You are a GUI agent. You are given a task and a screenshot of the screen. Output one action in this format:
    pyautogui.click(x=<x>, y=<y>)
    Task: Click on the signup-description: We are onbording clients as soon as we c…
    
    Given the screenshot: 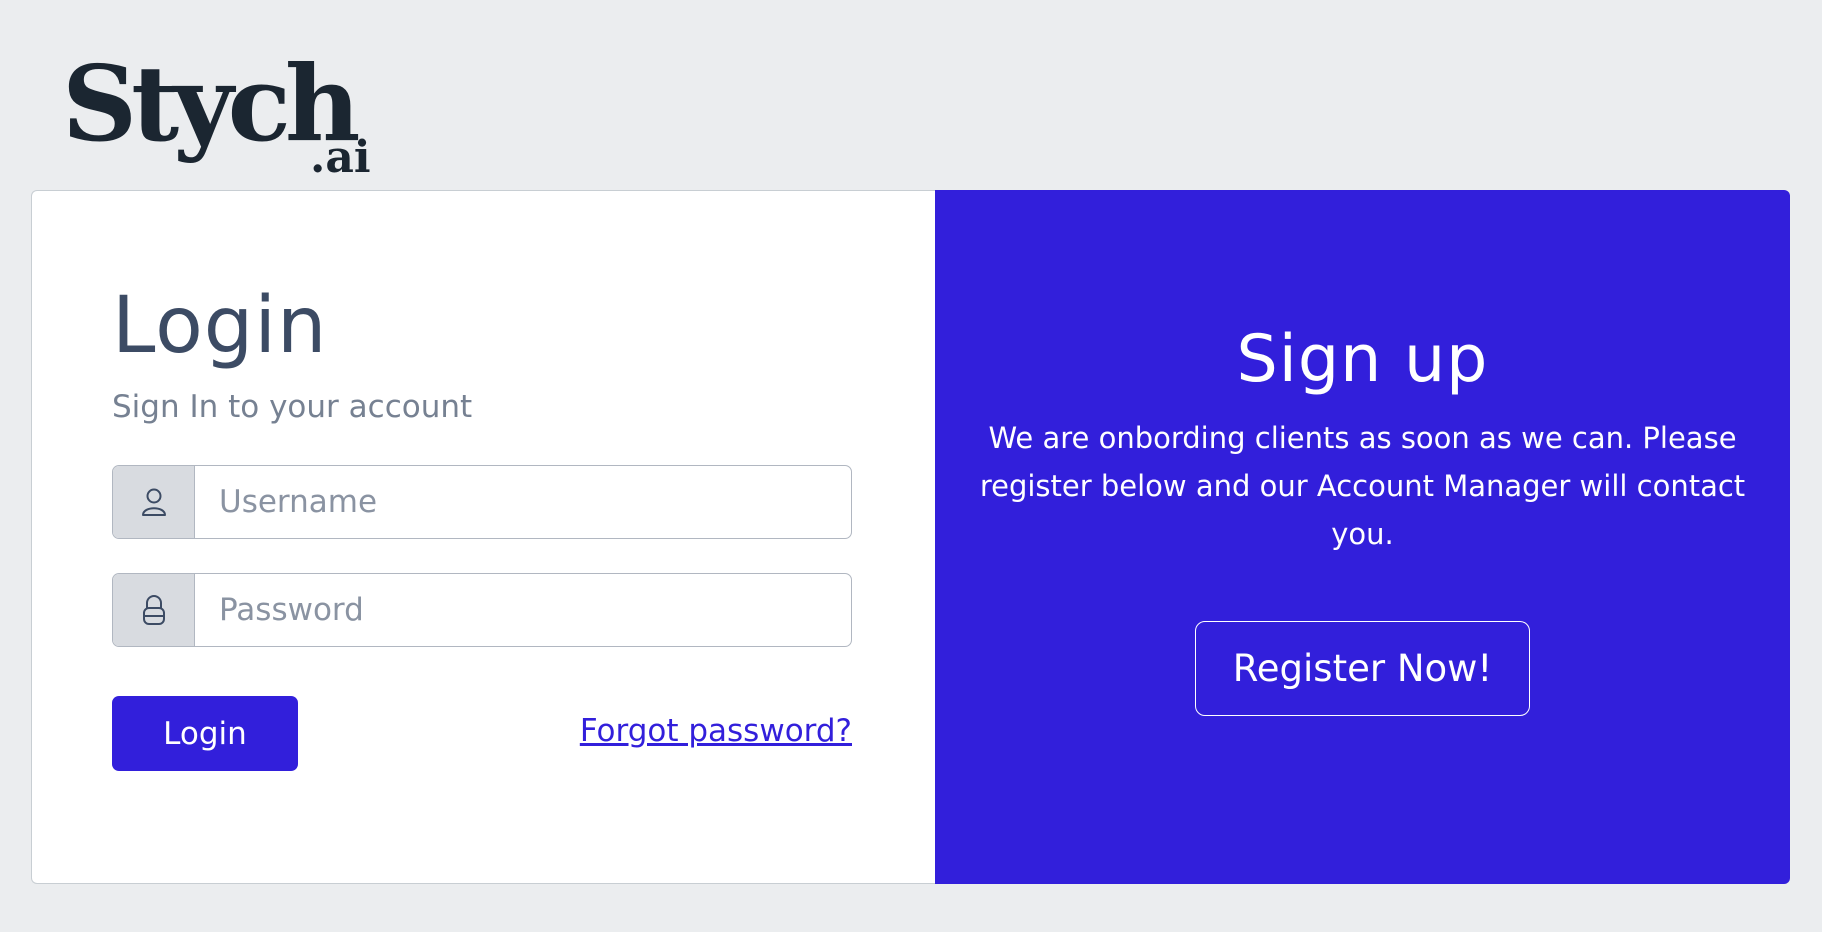 What is the action you would take?
    pyautogui.click(x=1362, y=486)
    